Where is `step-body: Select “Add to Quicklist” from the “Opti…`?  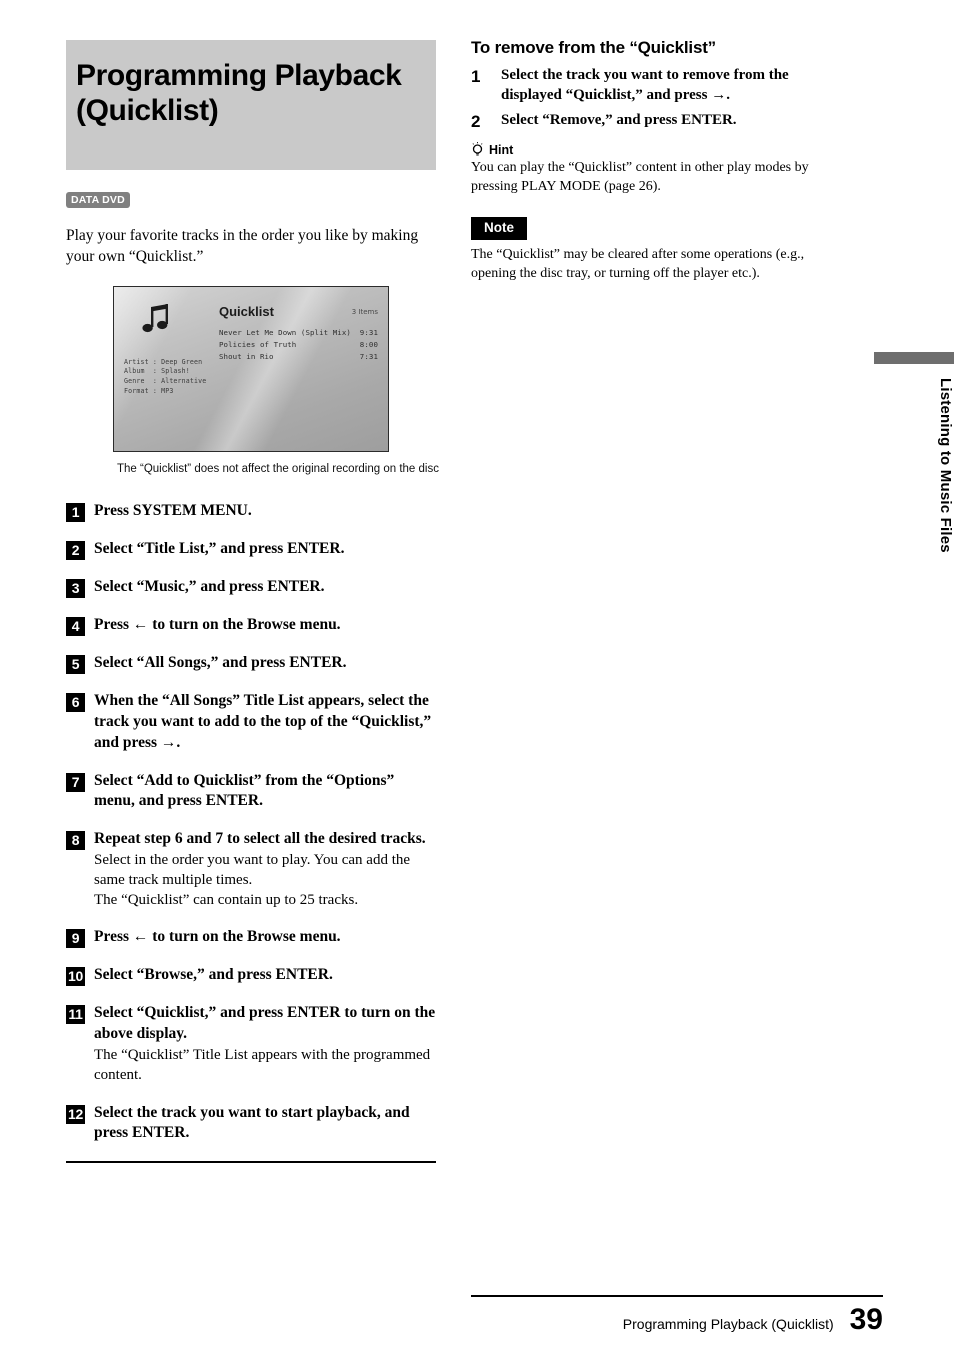 step-body: Select “Add to Quicklist” from the “Opti… is located at coordinates (265, 792).